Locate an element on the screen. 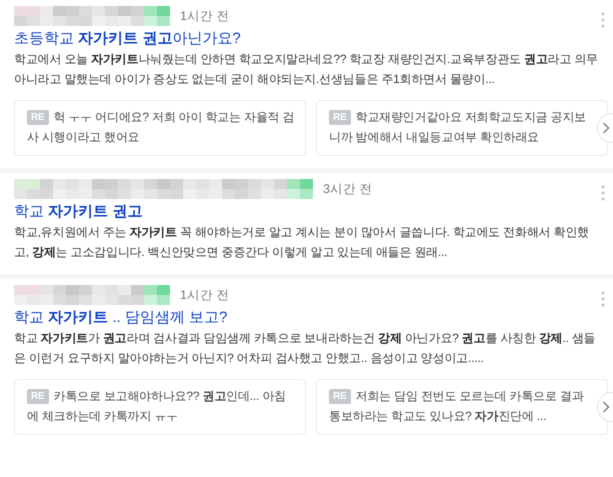 The image size is (613, 477). post-time: 3시간 전 is located at coordinates (347, 189).